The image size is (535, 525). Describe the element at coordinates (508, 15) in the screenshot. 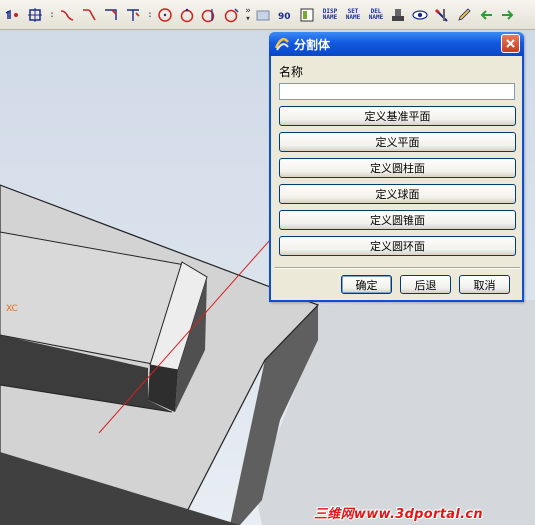

I see `forward-arrow-icon` at that location.